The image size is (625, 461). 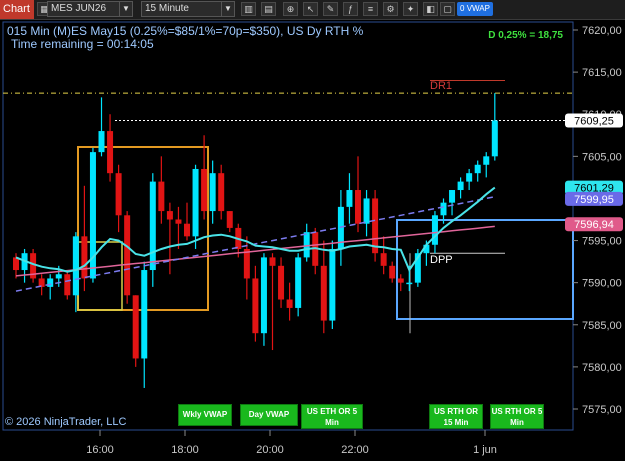 What do you see at coordinates (332, 416) in the screenshot?
I see `us-eth-or-5-button: US ETH OR 5 Min` at bounding box center [332, 416].